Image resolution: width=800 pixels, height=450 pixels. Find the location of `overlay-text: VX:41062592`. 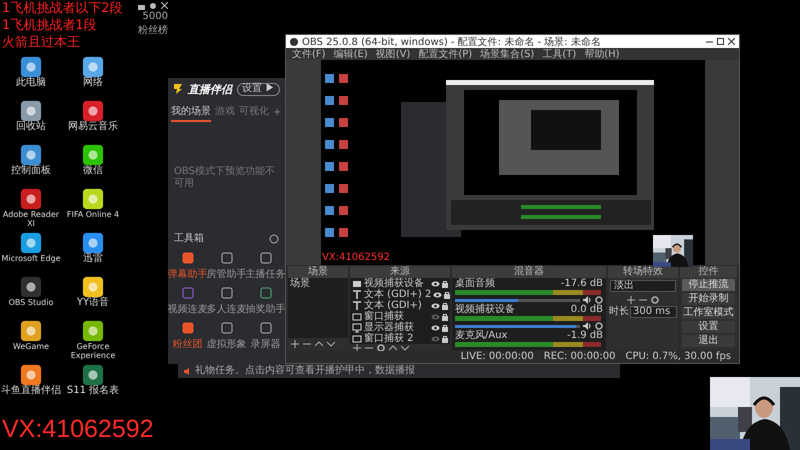

overlay-text: VX:41062592 is located at coordinates (356, 258).